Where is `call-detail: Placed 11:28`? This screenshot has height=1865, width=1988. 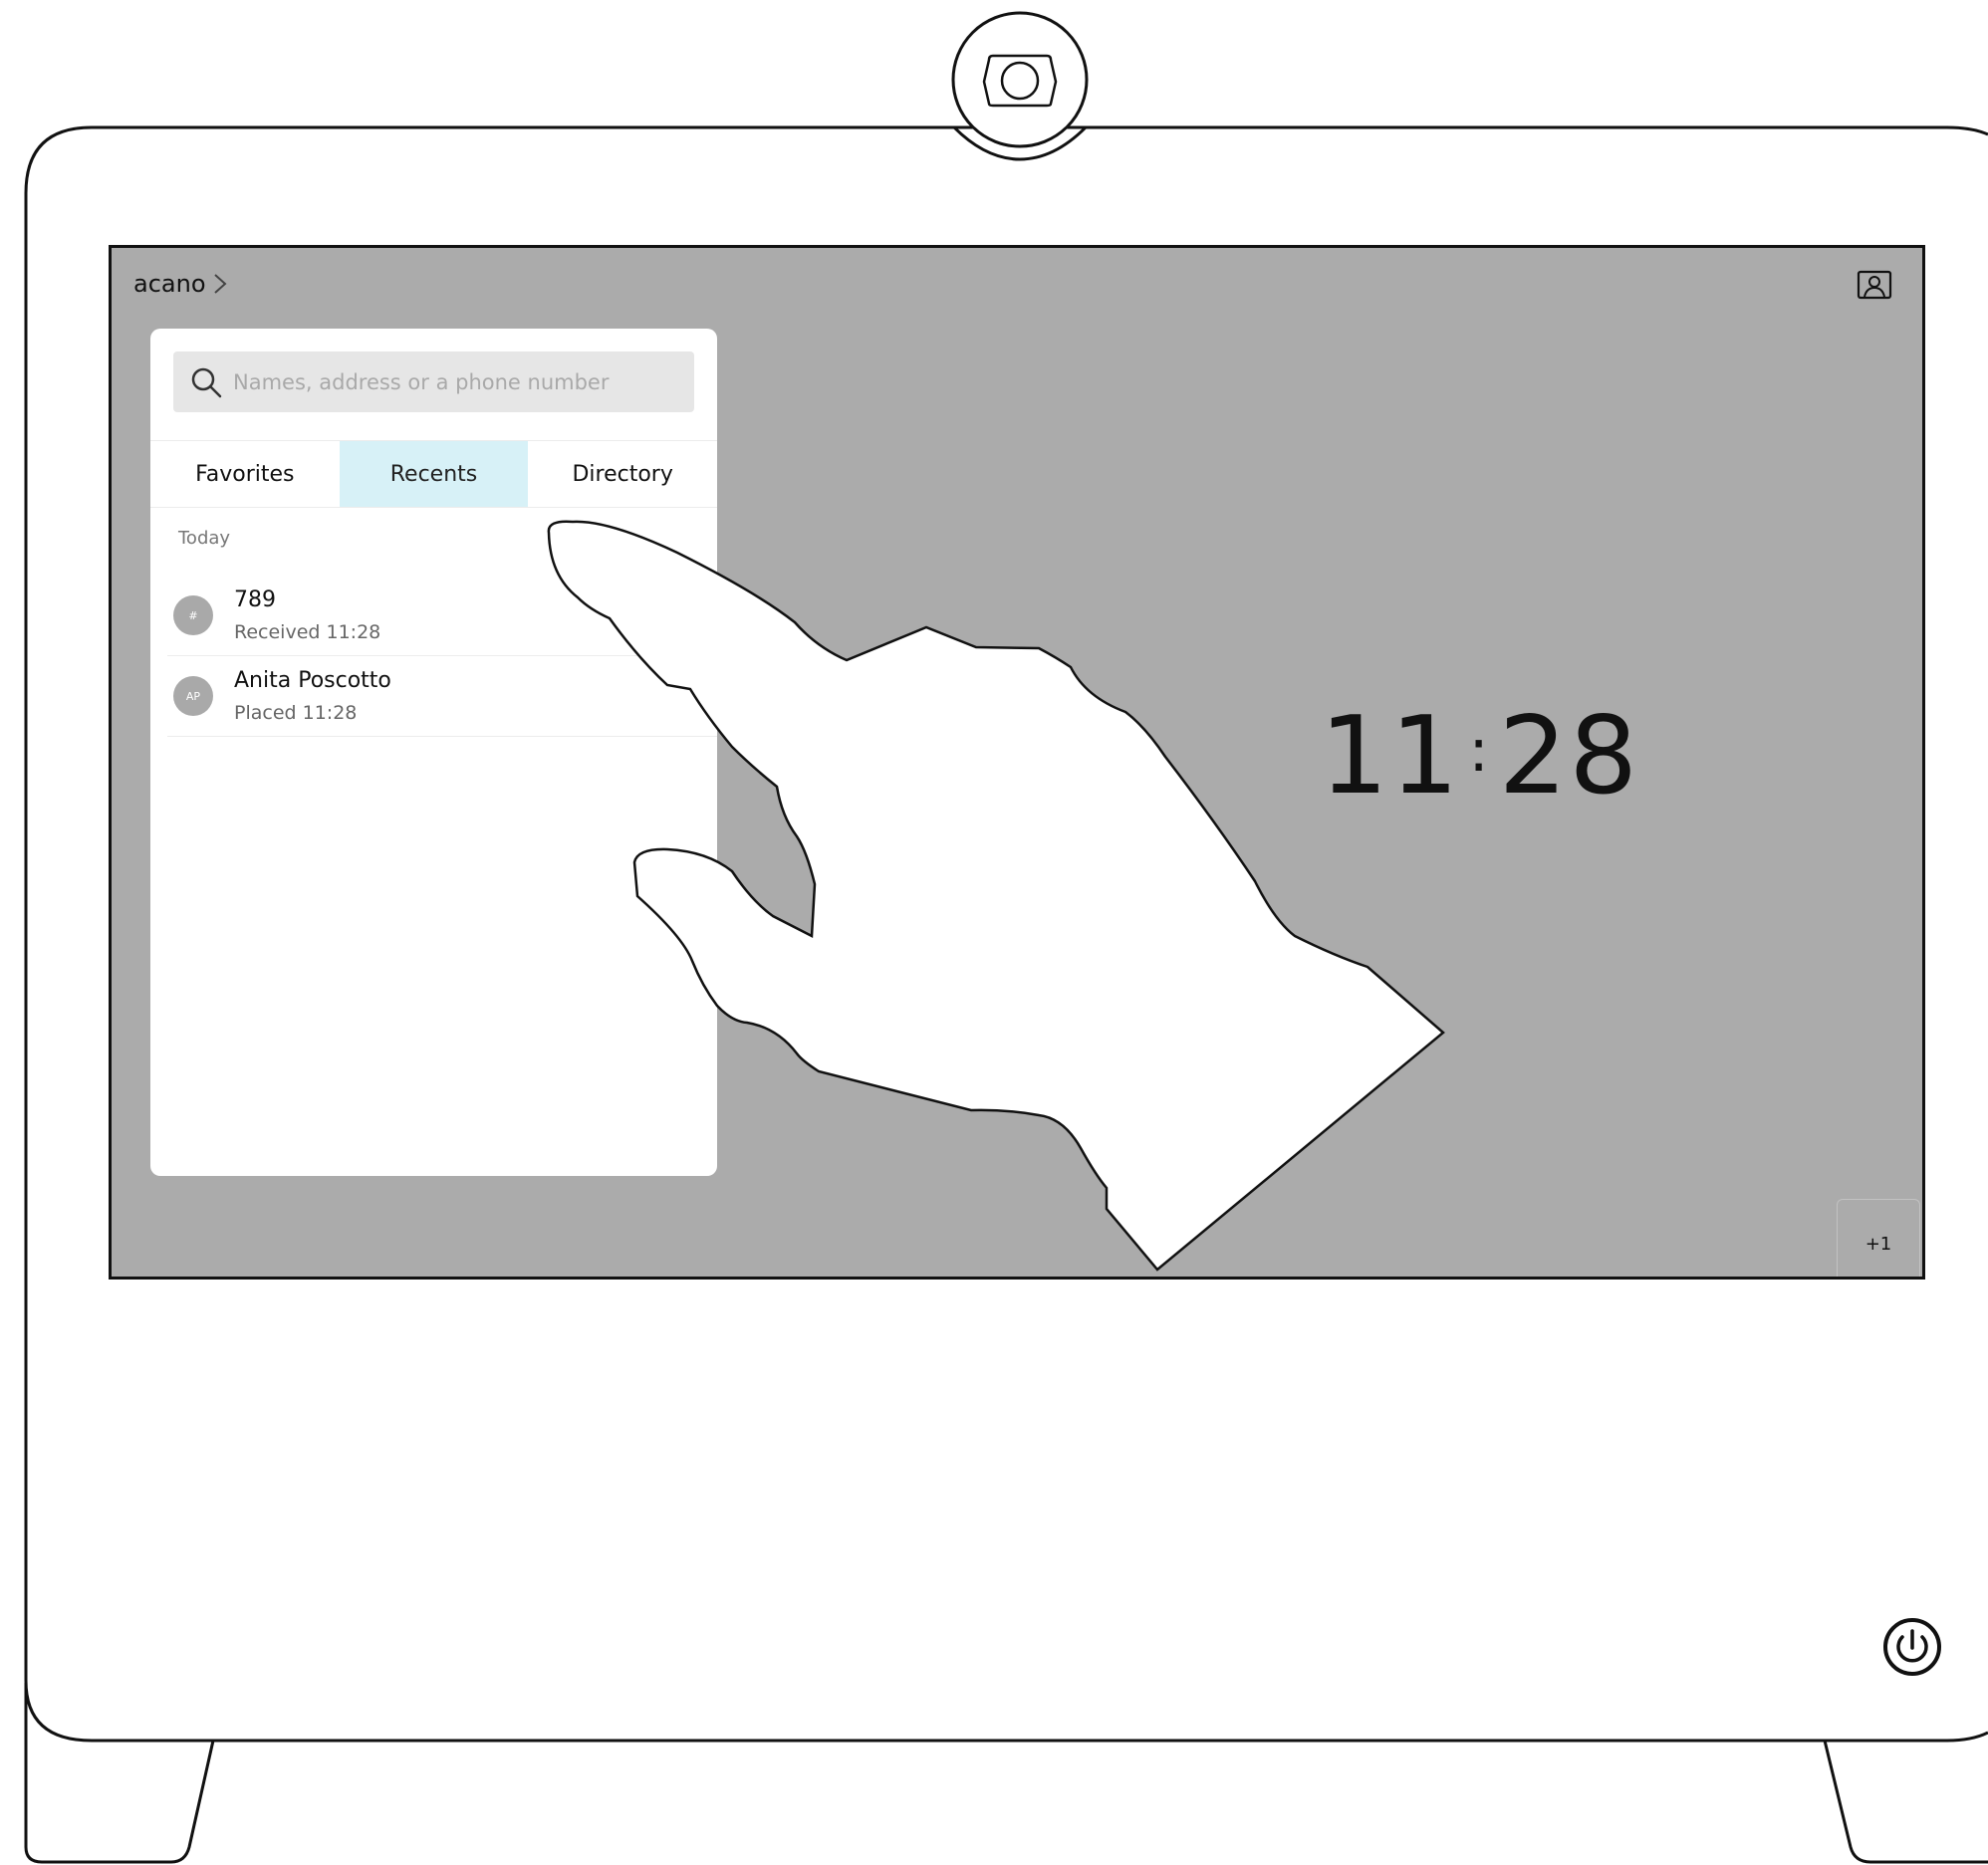
call-detail: Placed 11:28 is located at coordinates (296, 713).